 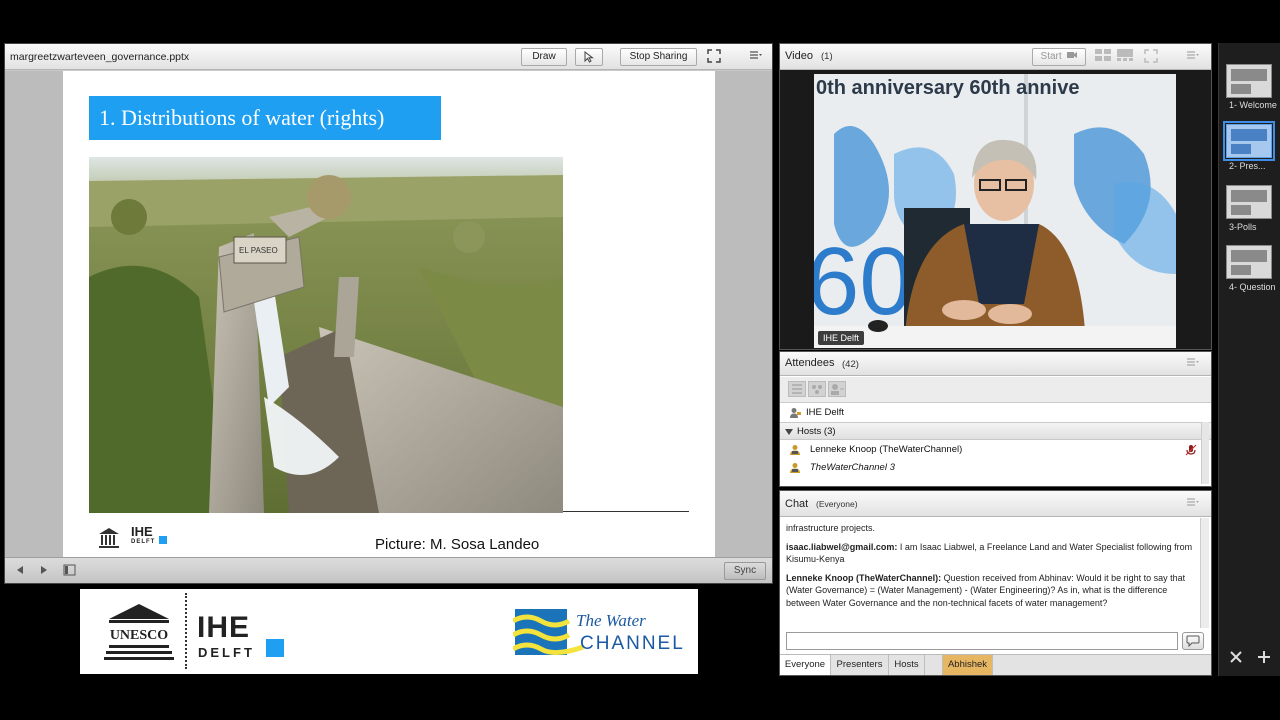 I want to click on host-name-1: Lenneke Knoop (TheWaterChannel), so click(x=886, y=449).